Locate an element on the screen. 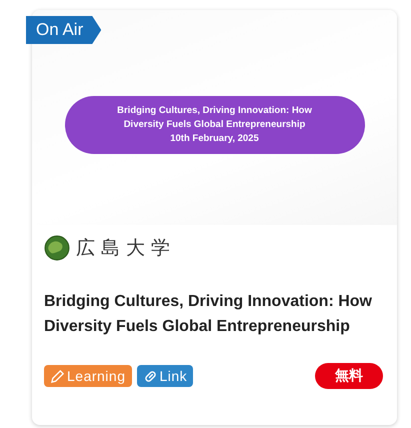  globe-logo-icon is located at coordinates (57, 248).